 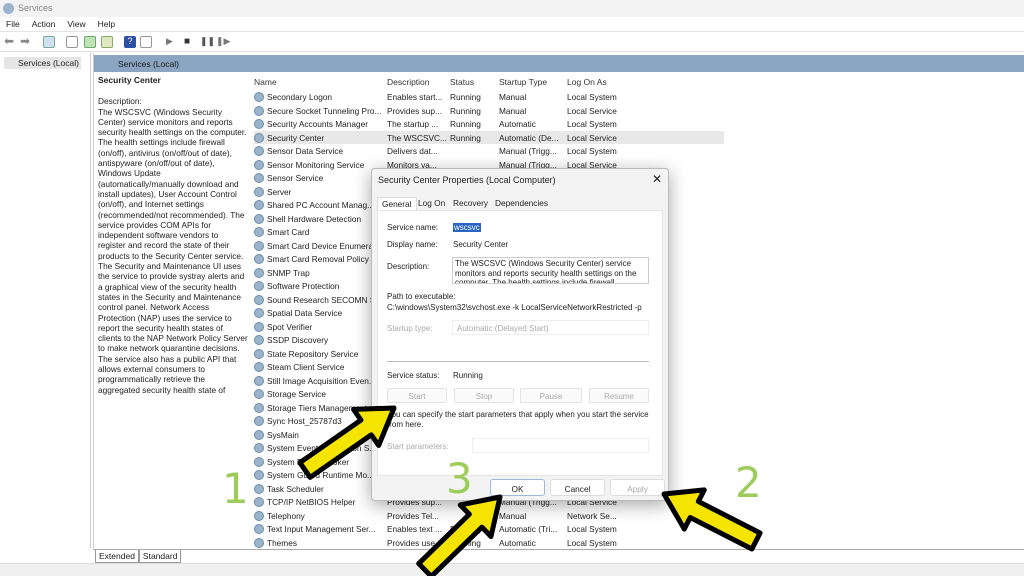 I want to click on annotation-arrows, so click(x=530, y=490).